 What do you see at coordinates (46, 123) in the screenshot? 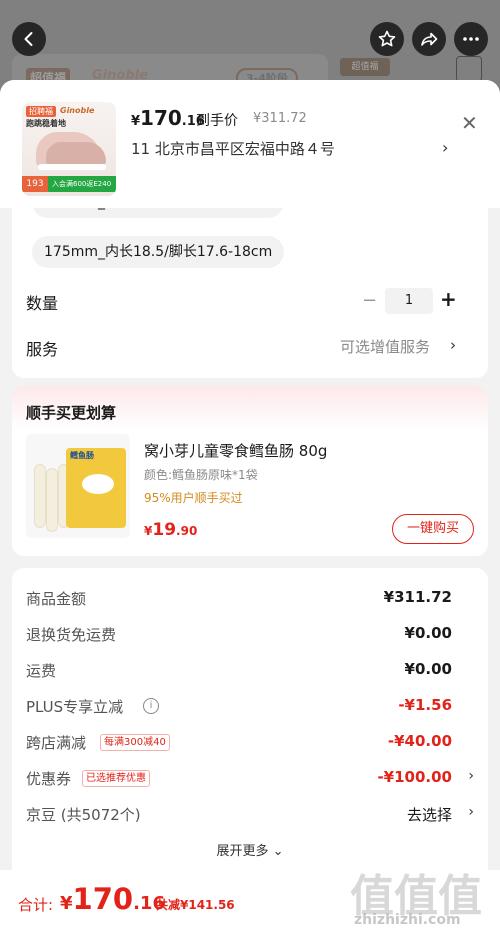
I see `thumb-slogan: 跑跳稳着地` at bounding box center [46, 123].